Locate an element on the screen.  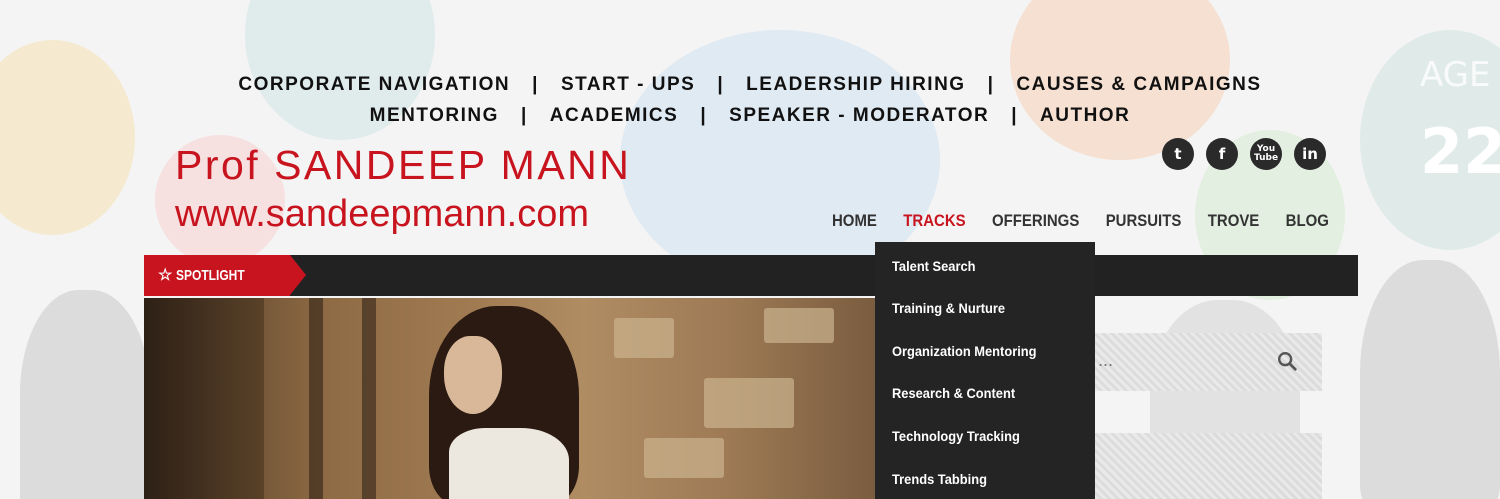
facebook-icon: f is located at coordinates (1222, 154).